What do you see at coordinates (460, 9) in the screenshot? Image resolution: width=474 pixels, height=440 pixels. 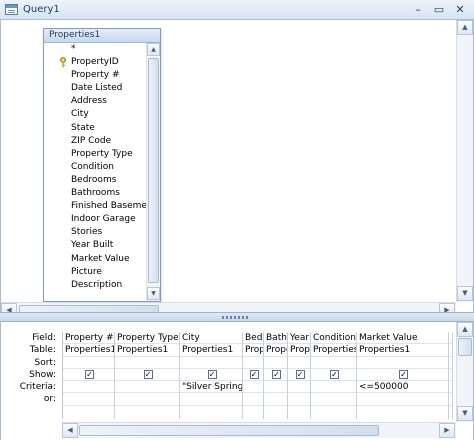 I see `close-button: ✕` at bounding box center [460, 9].